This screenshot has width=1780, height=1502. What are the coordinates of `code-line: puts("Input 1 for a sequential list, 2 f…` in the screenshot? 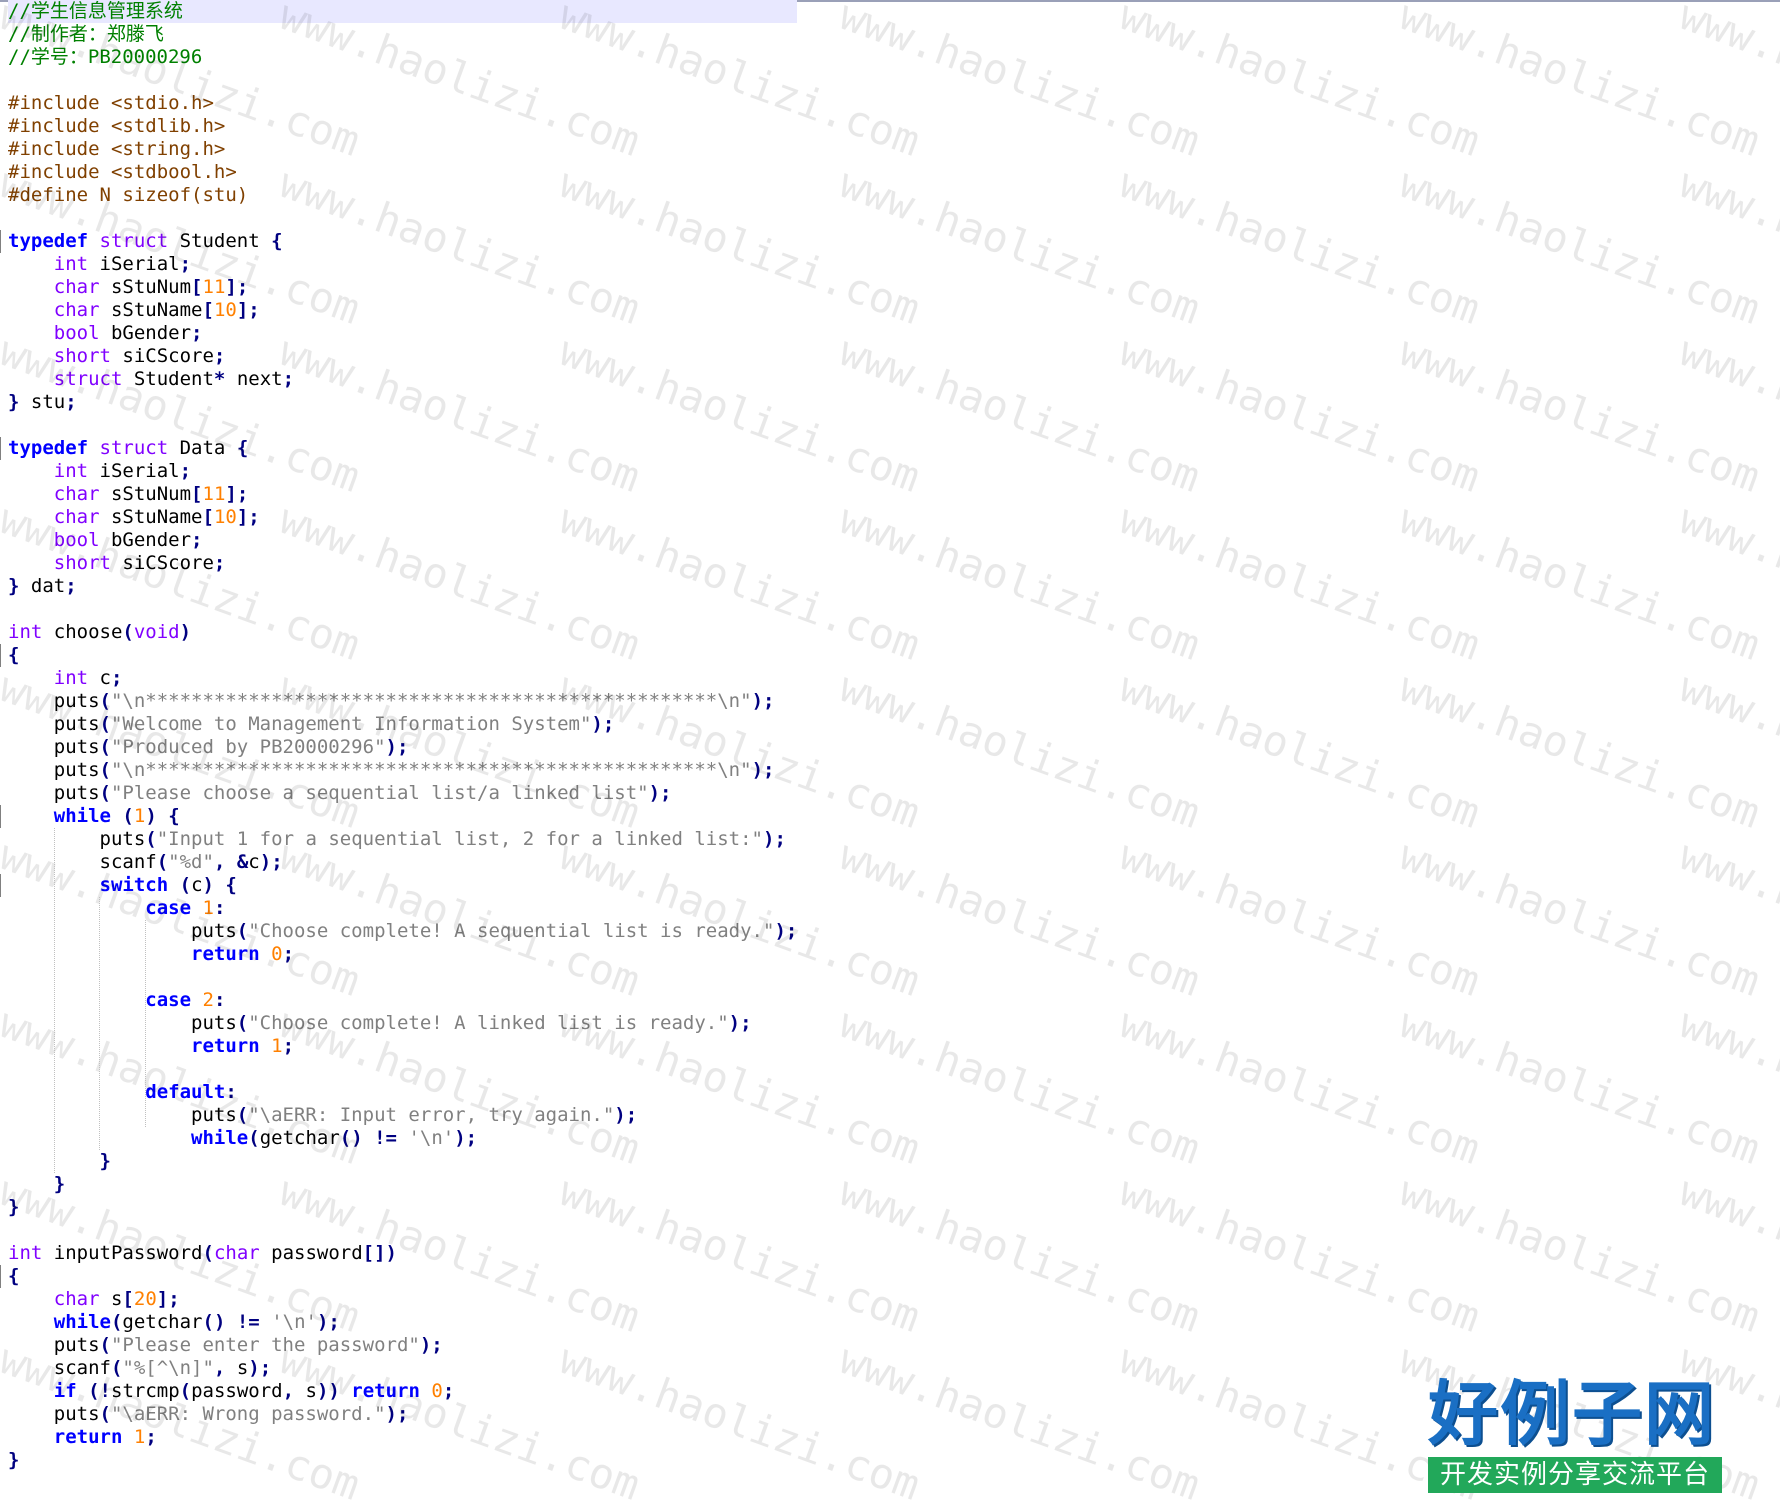 It's located at (402, 839).